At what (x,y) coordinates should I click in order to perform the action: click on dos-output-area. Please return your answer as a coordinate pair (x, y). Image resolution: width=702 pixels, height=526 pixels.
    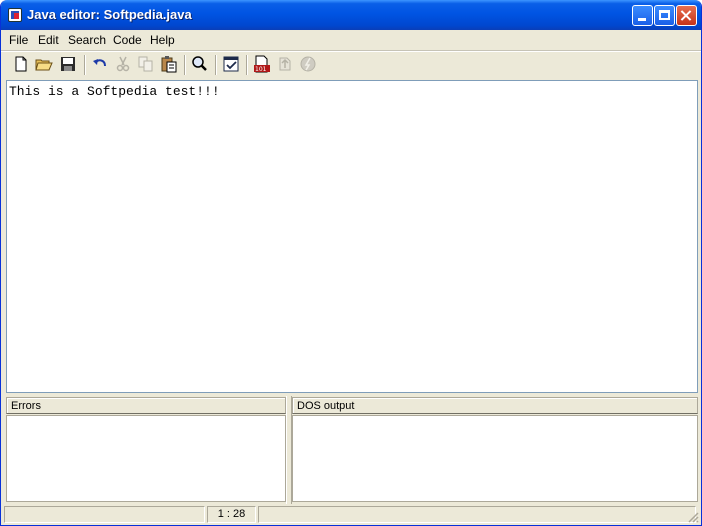
    Looking at the image, I should click on (495, 458).